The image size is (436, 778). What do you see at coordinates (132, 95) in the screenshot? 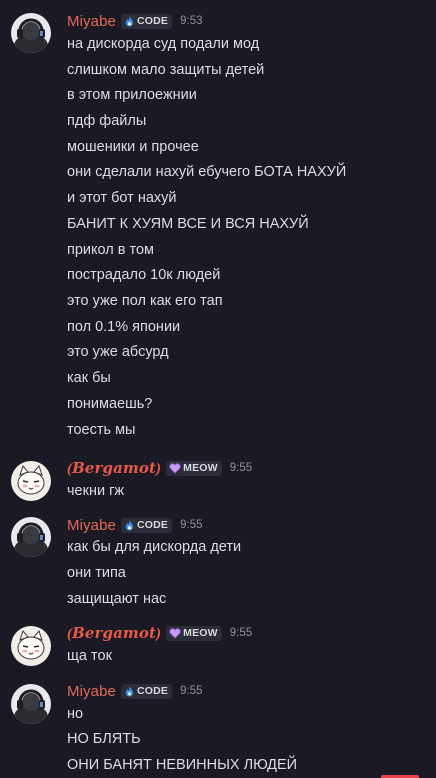
I see `message-line: в этом прилоежнии` at bounding box center [132, 95].